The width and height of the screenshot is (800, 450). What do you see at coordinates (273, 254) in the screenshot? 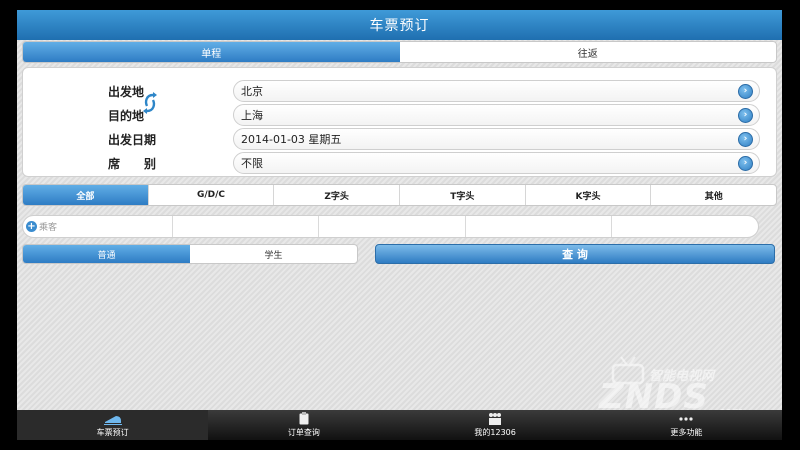
I see `tab-student-ticket: 学生` at bounding box center [273, 254].